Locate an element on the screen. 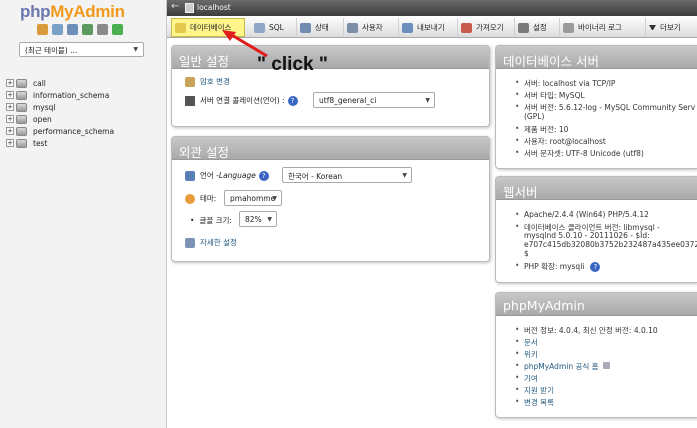 The height and width of the screenshot is (428, 697). db-name: call is located at coordinates (39, 83).